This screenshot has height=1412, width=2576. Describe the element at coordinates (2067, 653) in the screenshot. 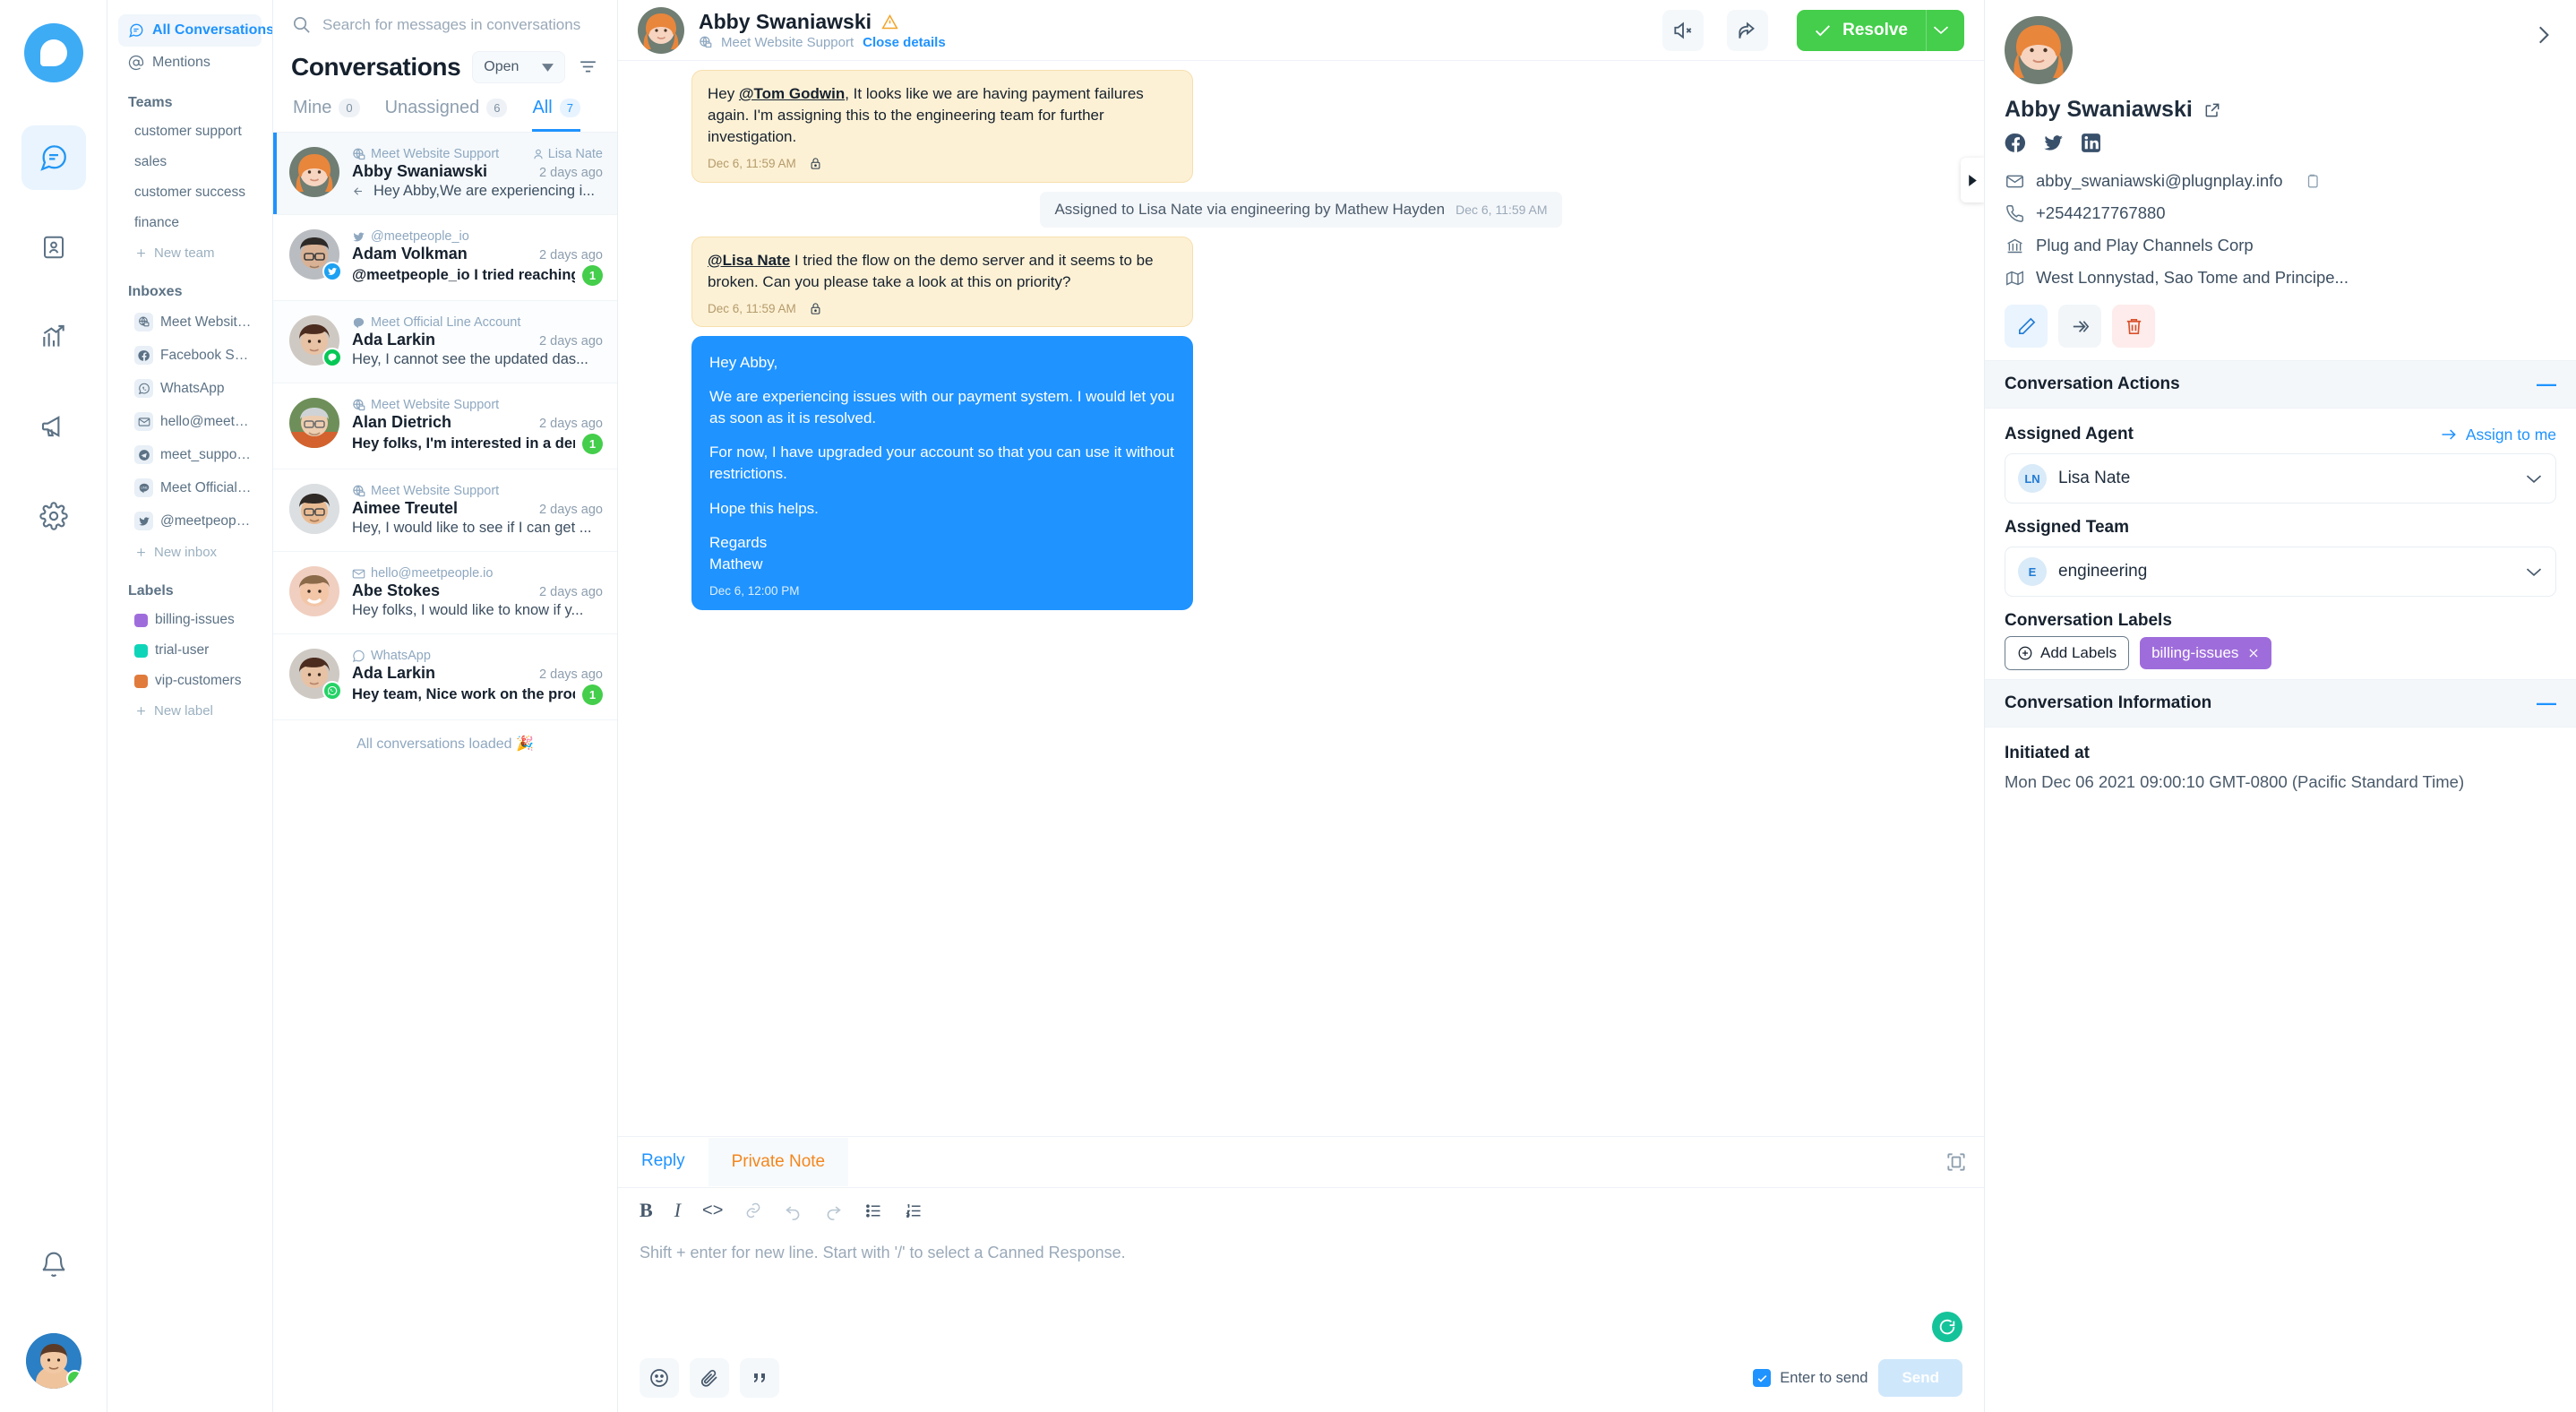

I see `add-labels-button: Add Labels` at that location.